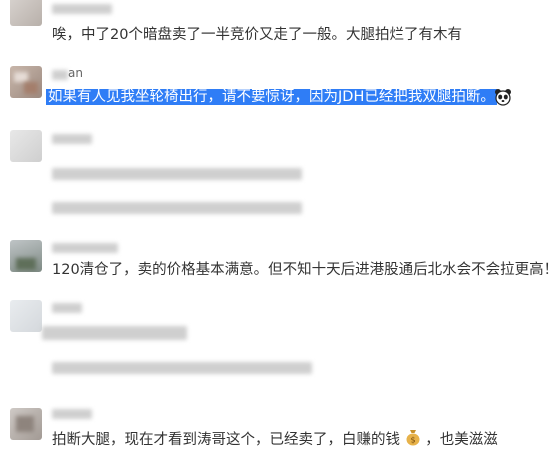 The height and width of the screenshot is (466, 550). I want to click on comment-text-part: ，也美滋滋, so click(461, 440).